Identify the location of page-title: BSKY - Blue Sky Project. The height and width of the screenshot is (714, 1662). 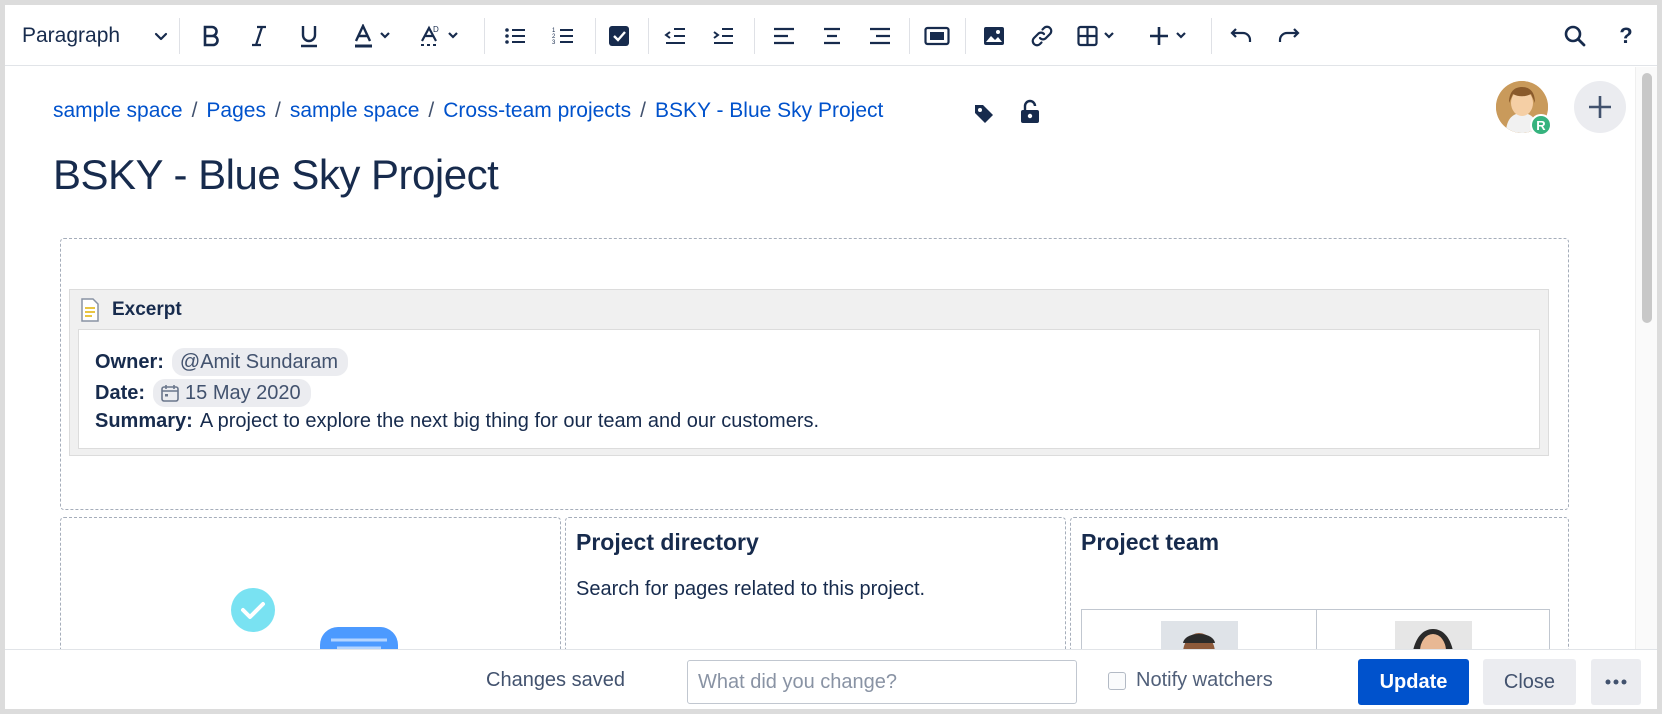
(276, 175).